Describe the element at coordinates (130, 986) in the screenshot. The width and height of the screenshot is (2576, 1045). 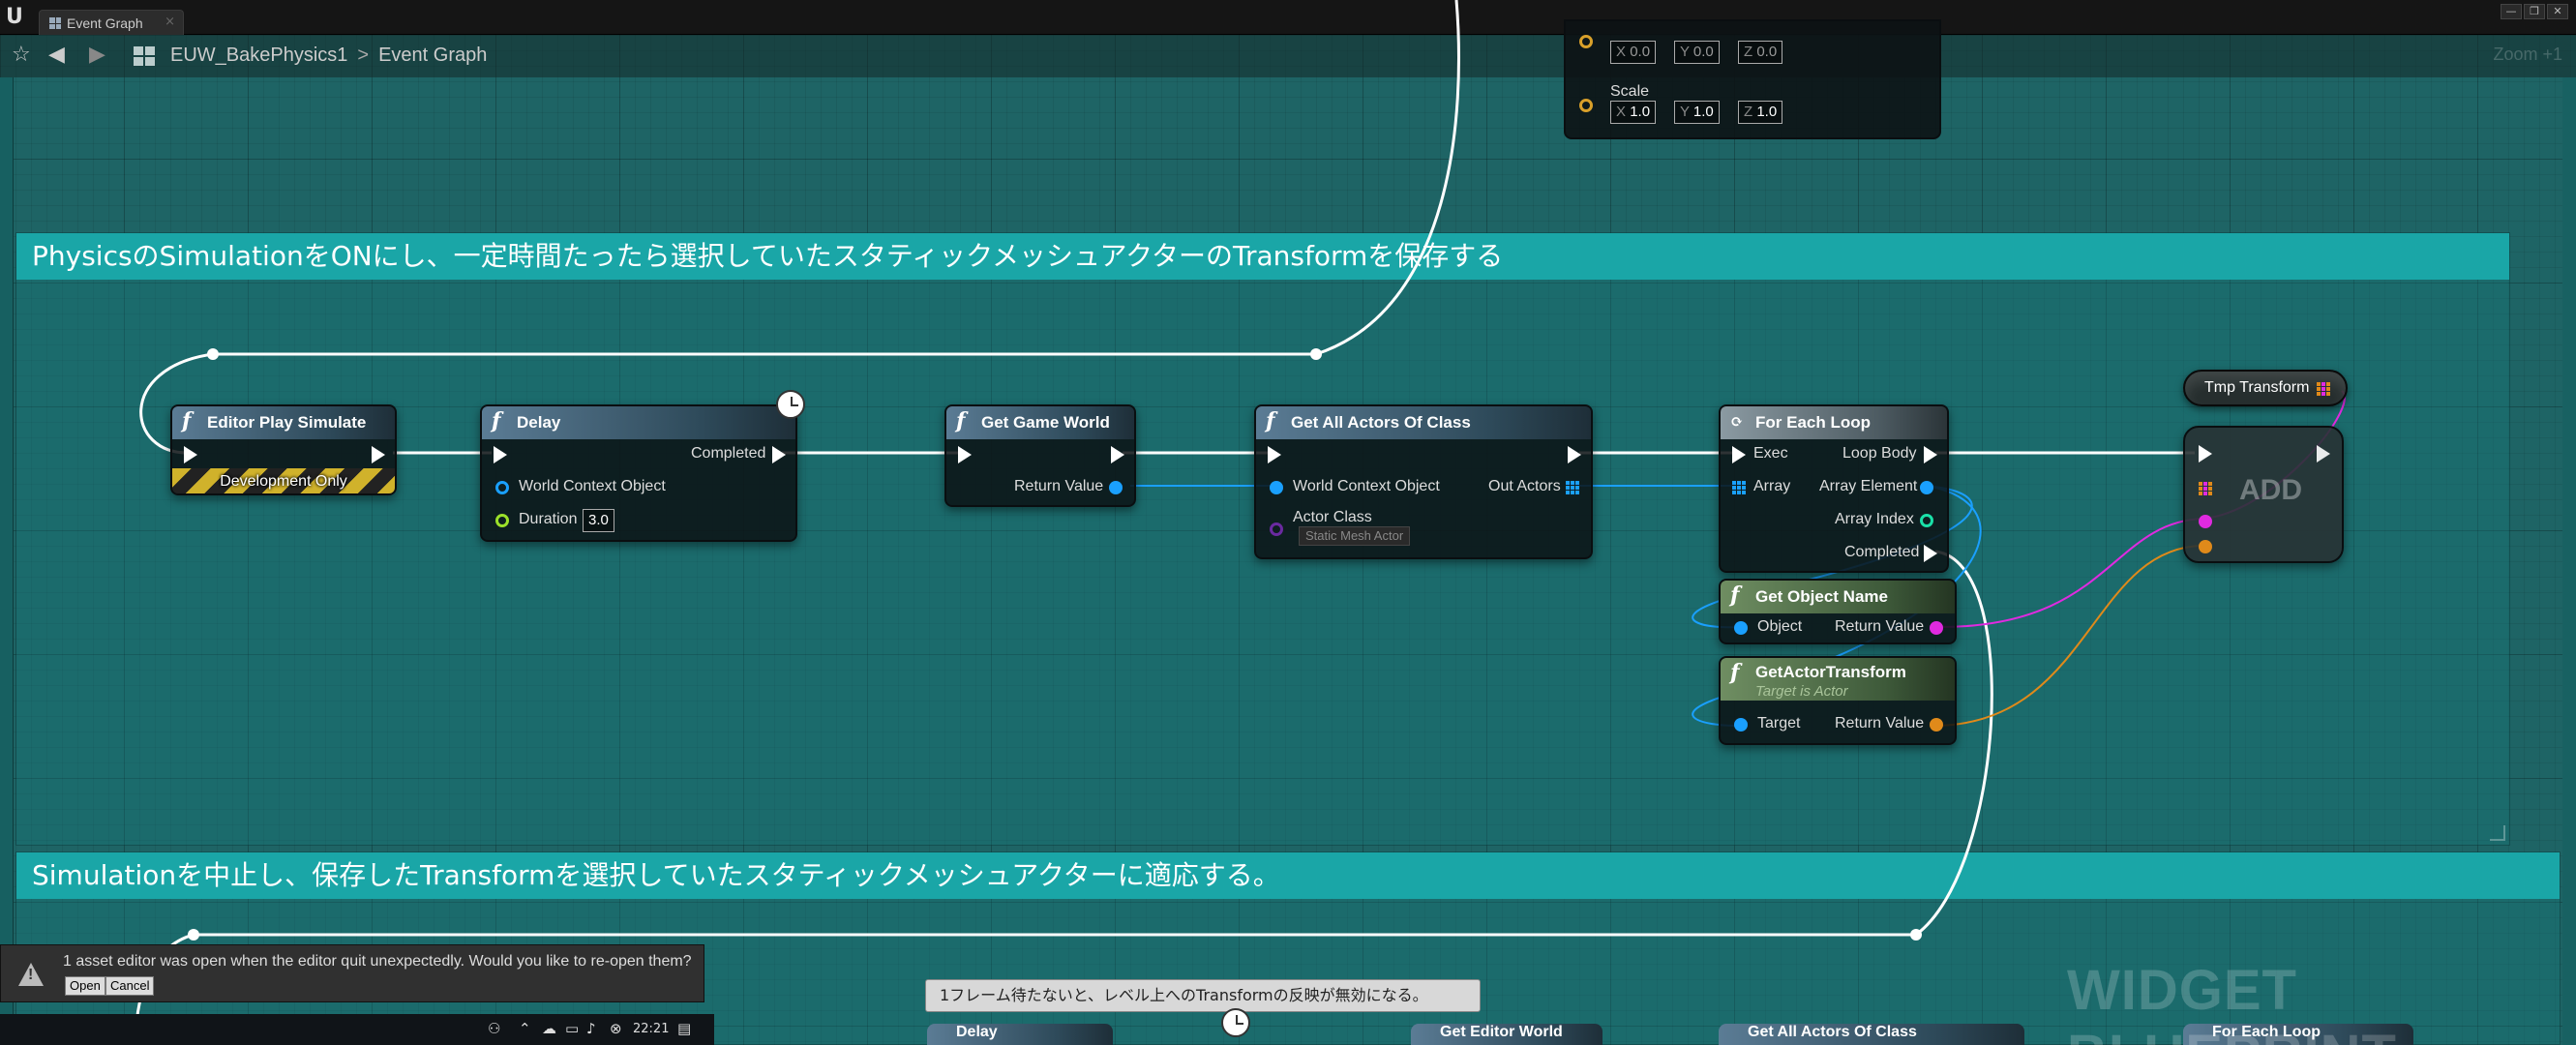
I see `cancel-button: Cancel` at that location.